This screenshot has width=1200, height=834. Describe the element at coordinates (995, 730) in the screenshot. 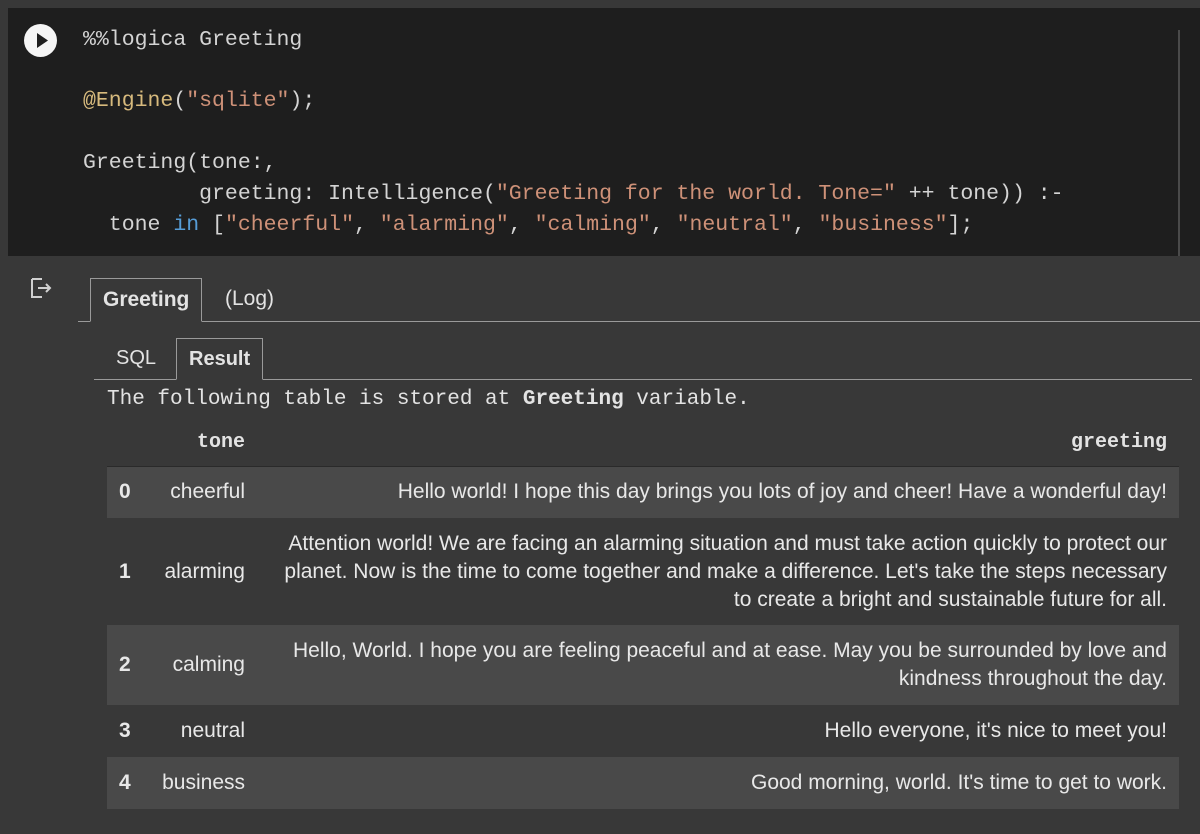

I see `cell-greeting: Hello everyone, it's nice to meet you!` at that location.